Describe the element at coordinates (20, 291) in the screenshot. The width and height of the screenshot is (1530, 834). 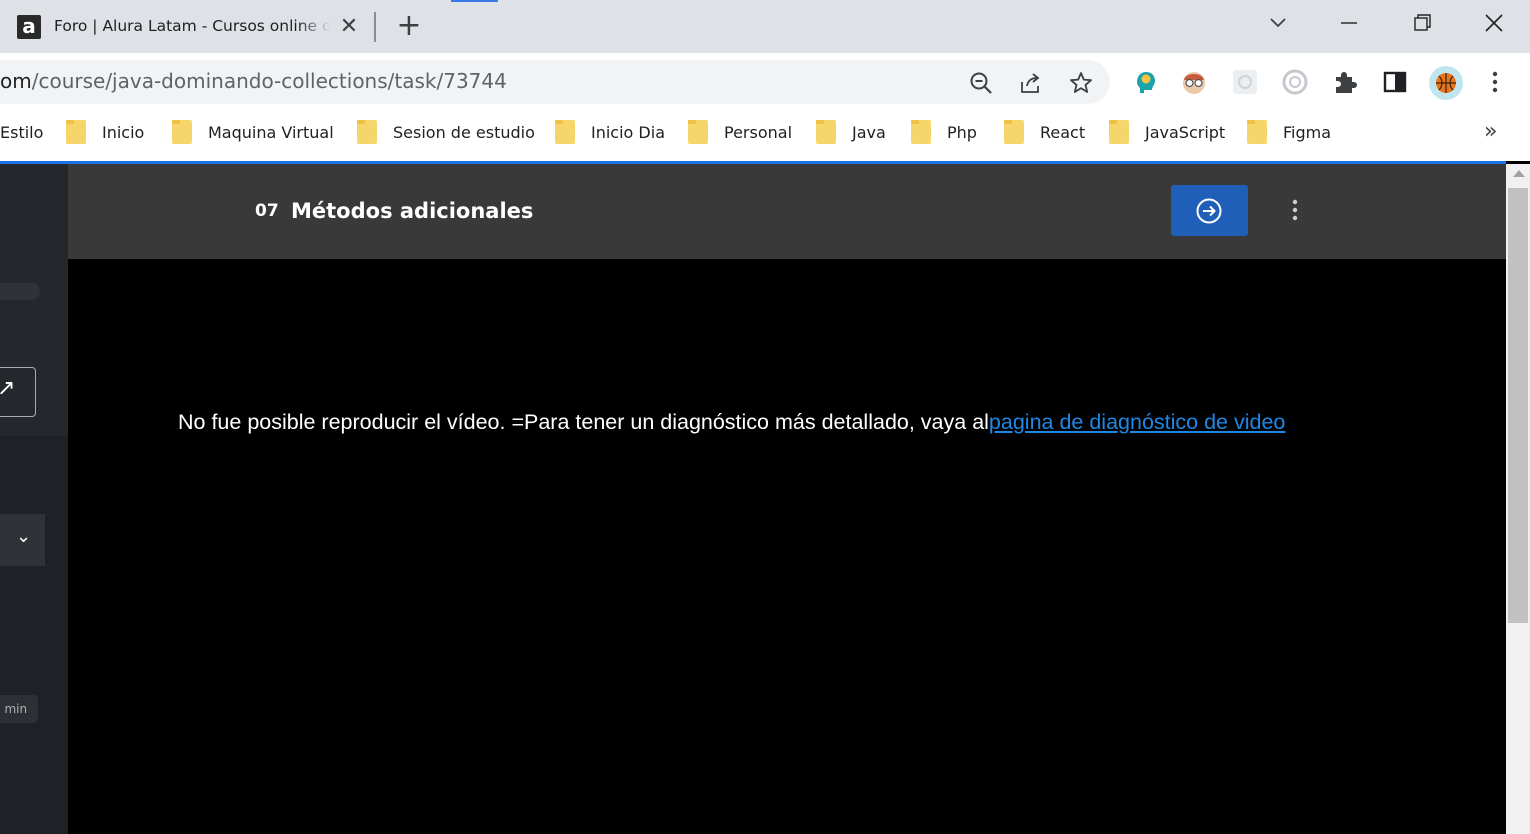
I see `progress-pill` at that location.